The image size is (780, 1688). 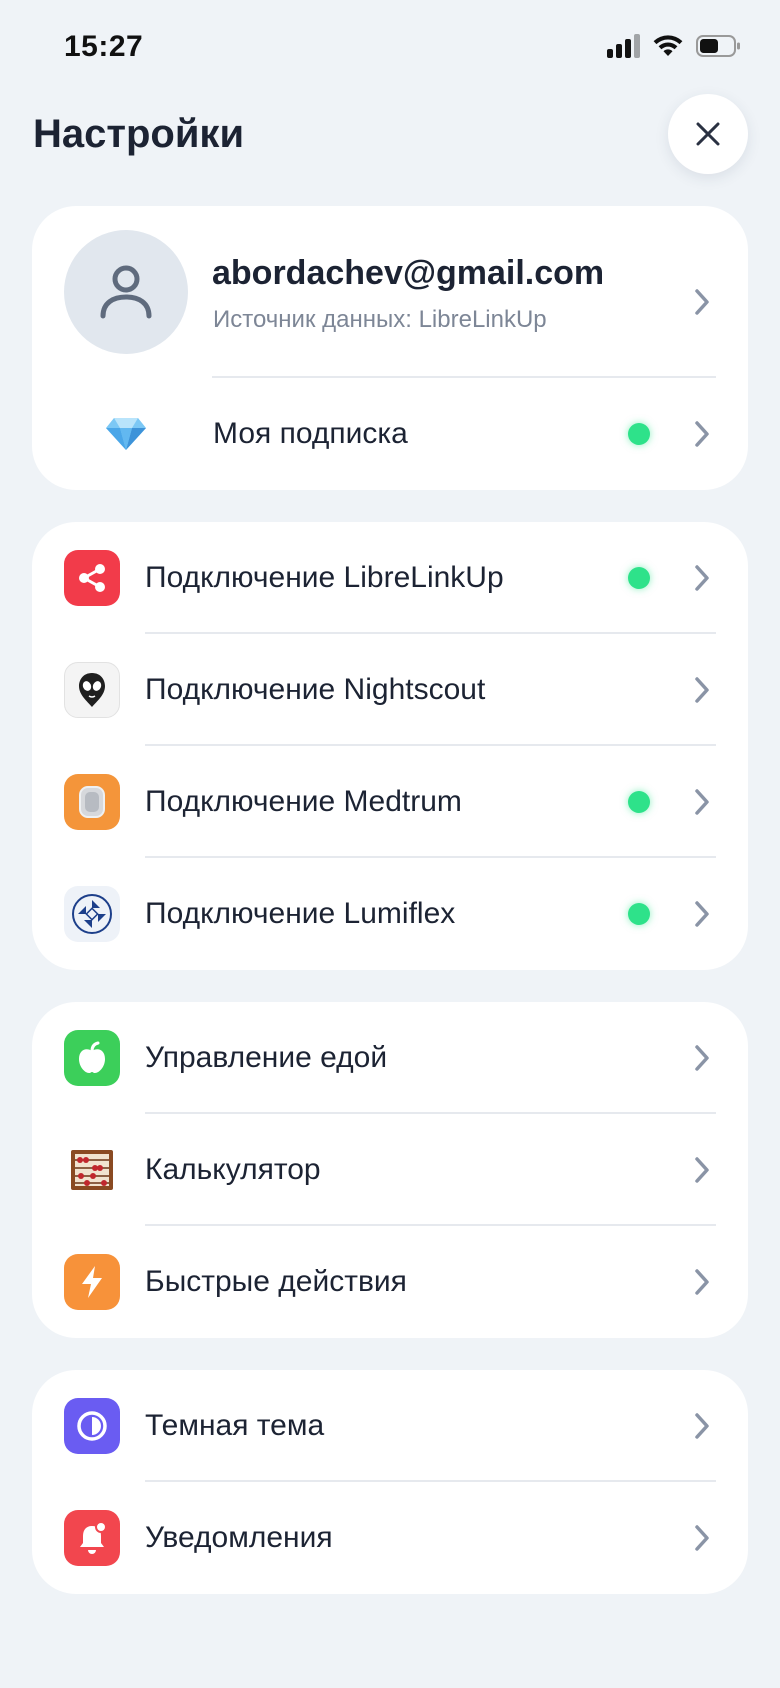 What do you see at coordinates (92, 1426) in the screenshot?
I see `theme-icon` at bounding box center [92, 1426].